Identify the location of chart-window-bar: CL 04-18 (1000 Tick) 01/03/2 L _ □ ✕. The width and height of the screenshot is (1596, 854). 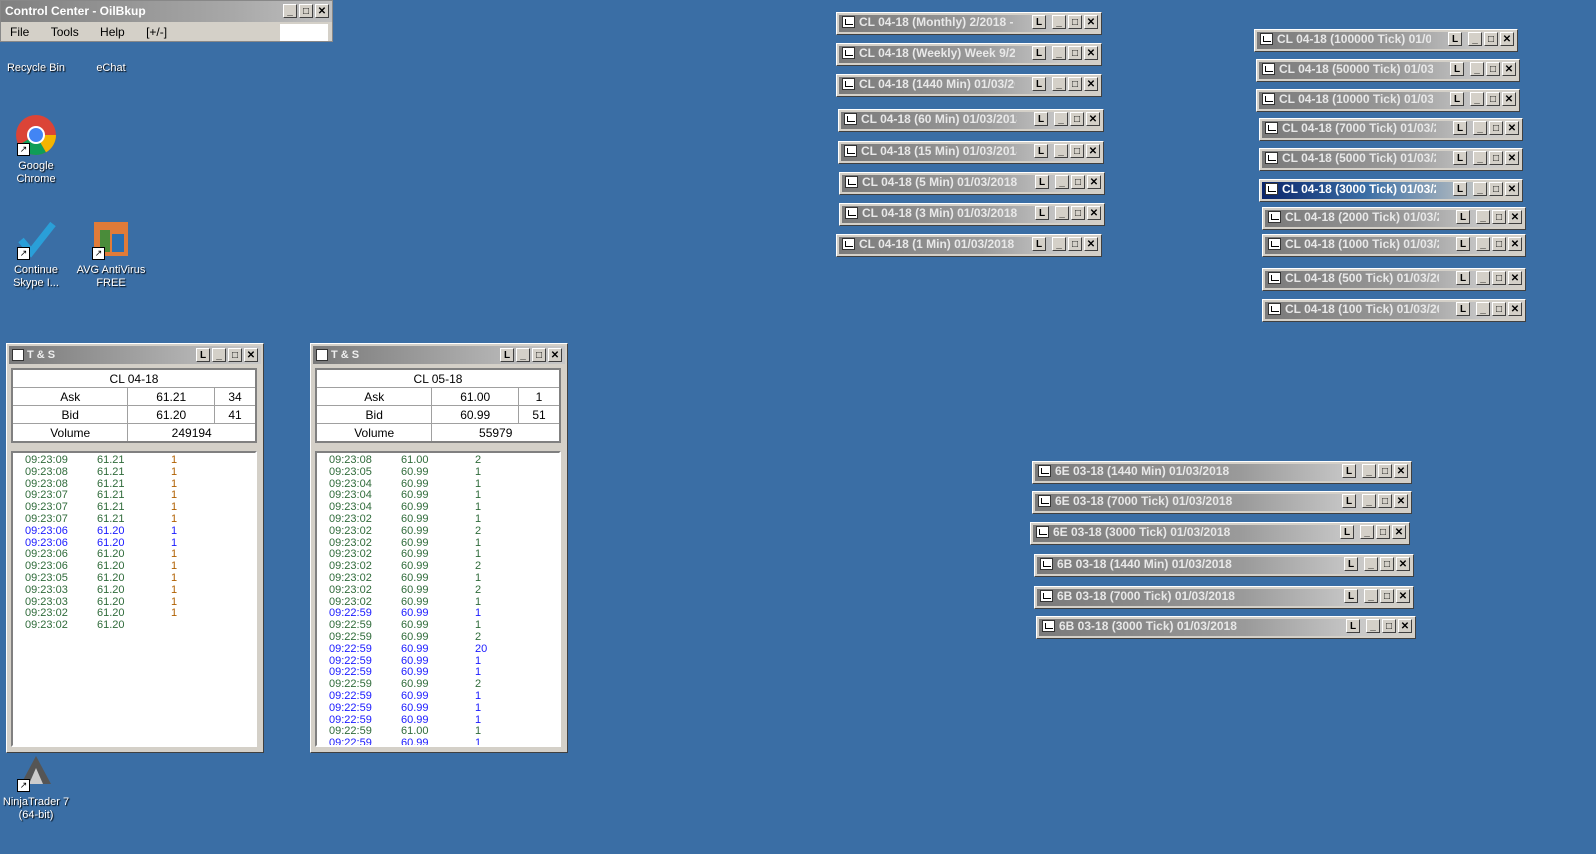
(1394, 245).